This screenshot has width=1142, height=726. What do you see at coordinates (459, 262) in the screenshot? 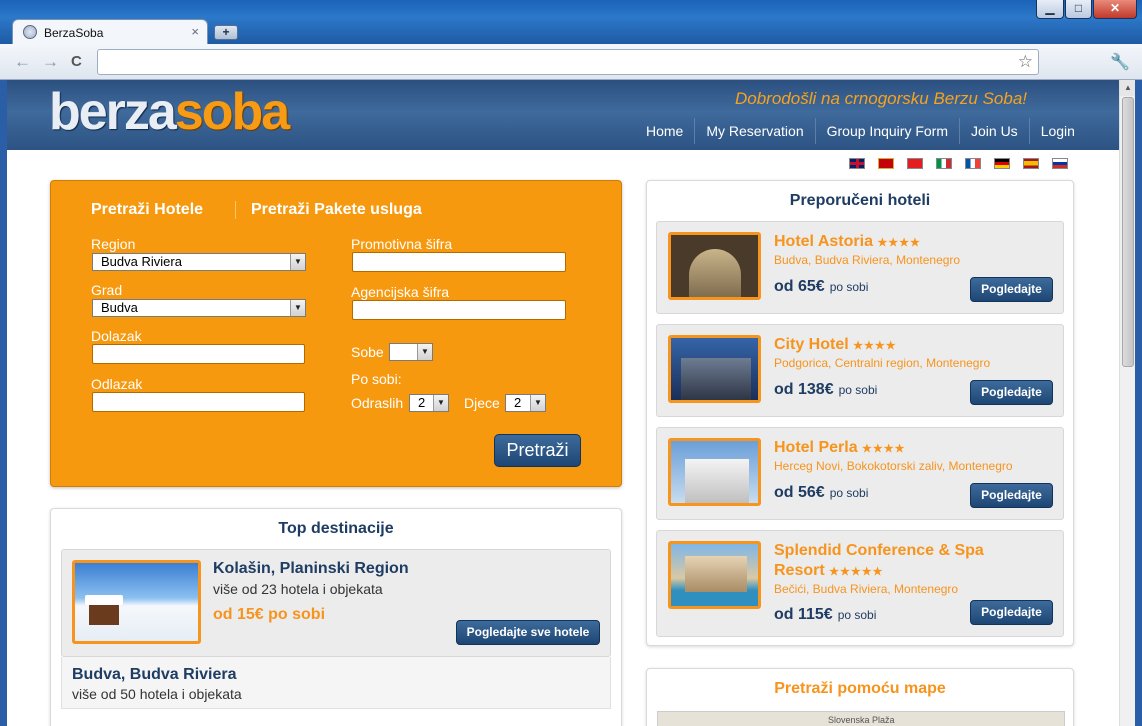
I see `promo-code-input` at bounding box center [459, 262].